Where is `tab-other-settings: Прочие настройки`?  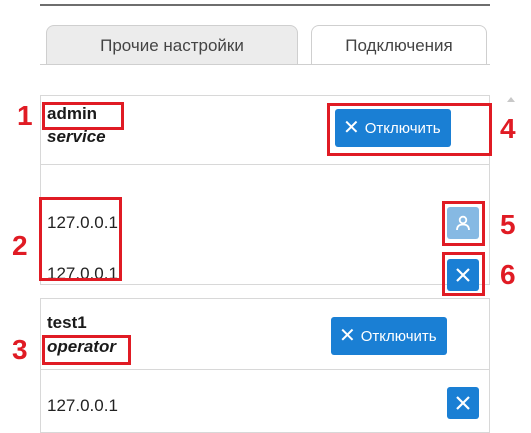
tab-other-settings: Прочие настройки is located at coordinates (172, 45).